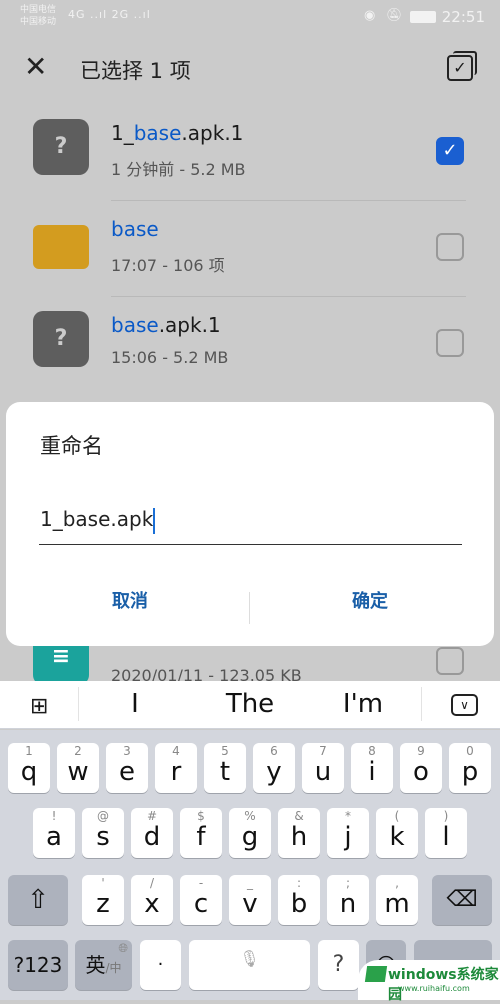 The image size is (500, 1004). What do you see at coordinates (35, 67) in the screenshot?
I see `close-icon: ✕` at bounding box center [35, 67].